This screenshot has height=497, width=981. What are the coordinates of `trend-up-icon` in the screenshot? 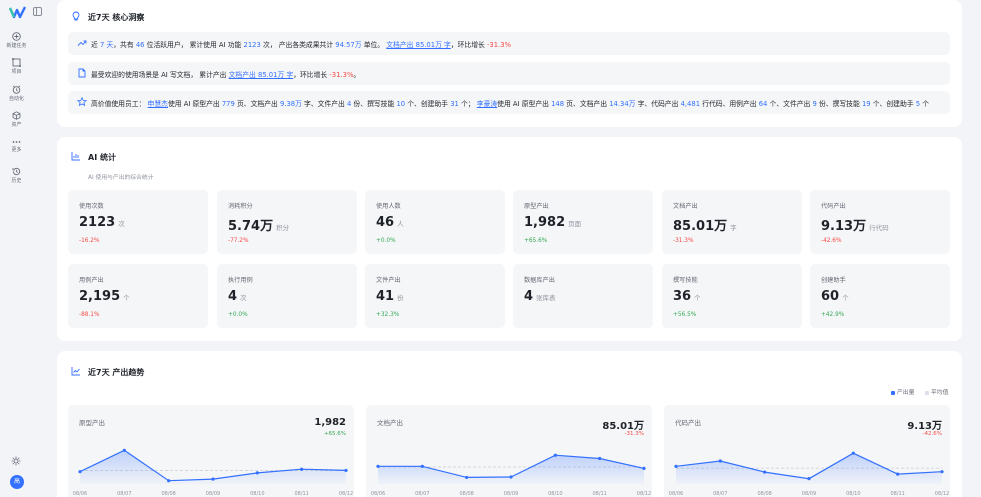 It's located at (82, 43).